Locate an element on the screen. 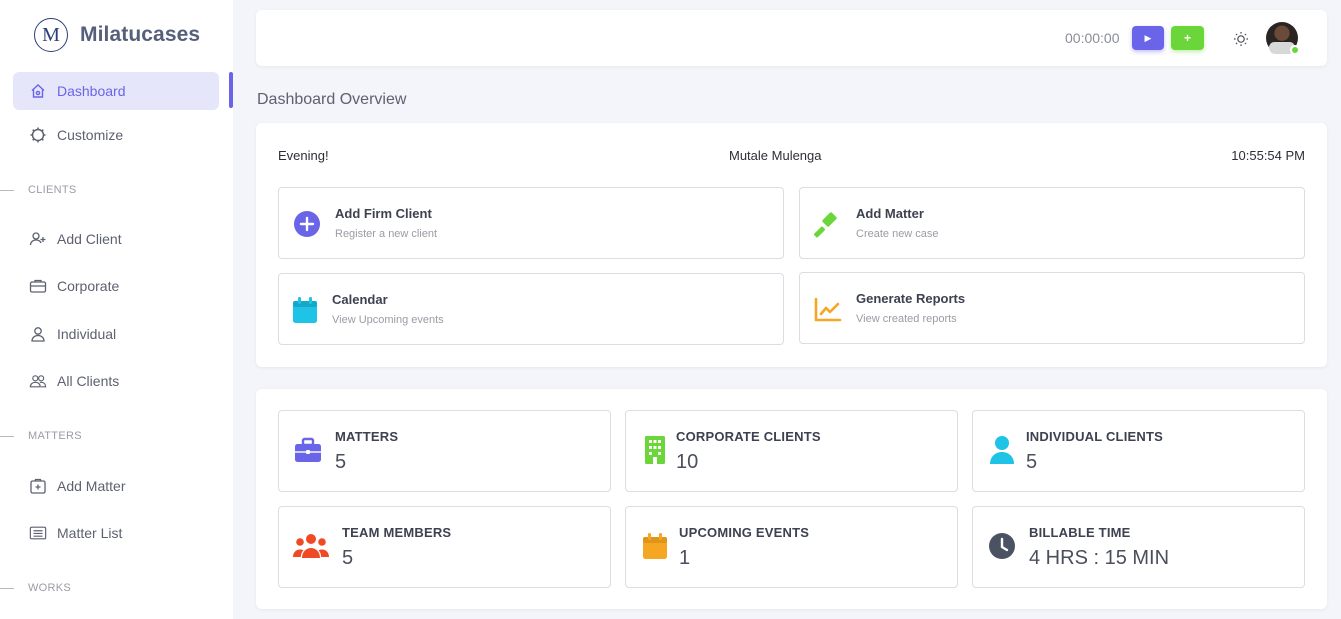 The height and width of the screenshot is (619, 1341). sidebar-item-label: All Clients is located at coordinates (88, 381).